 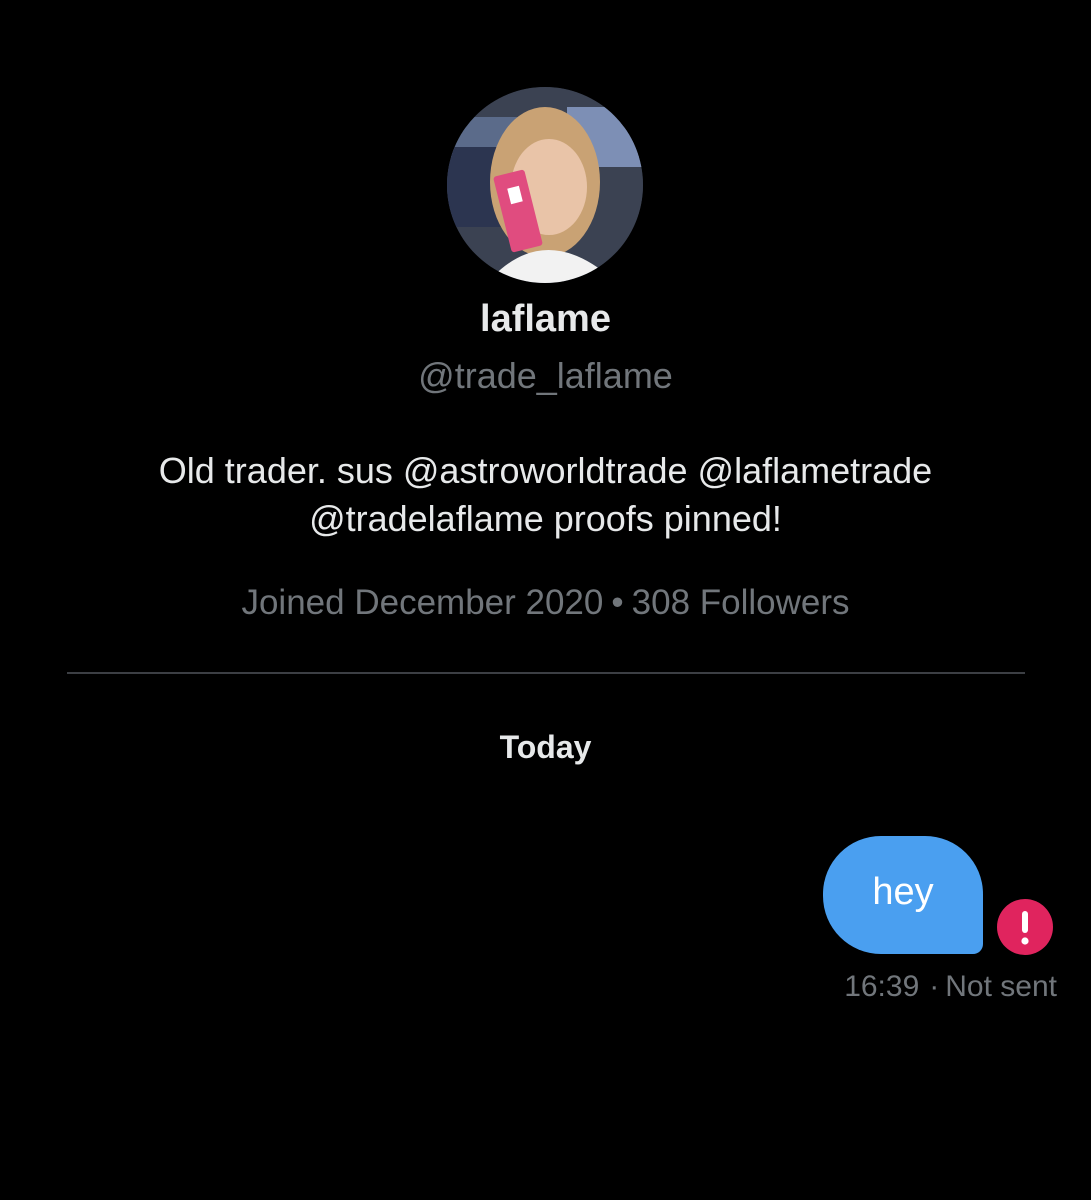 I want to click on section-divider, so click(x=546, y=673).